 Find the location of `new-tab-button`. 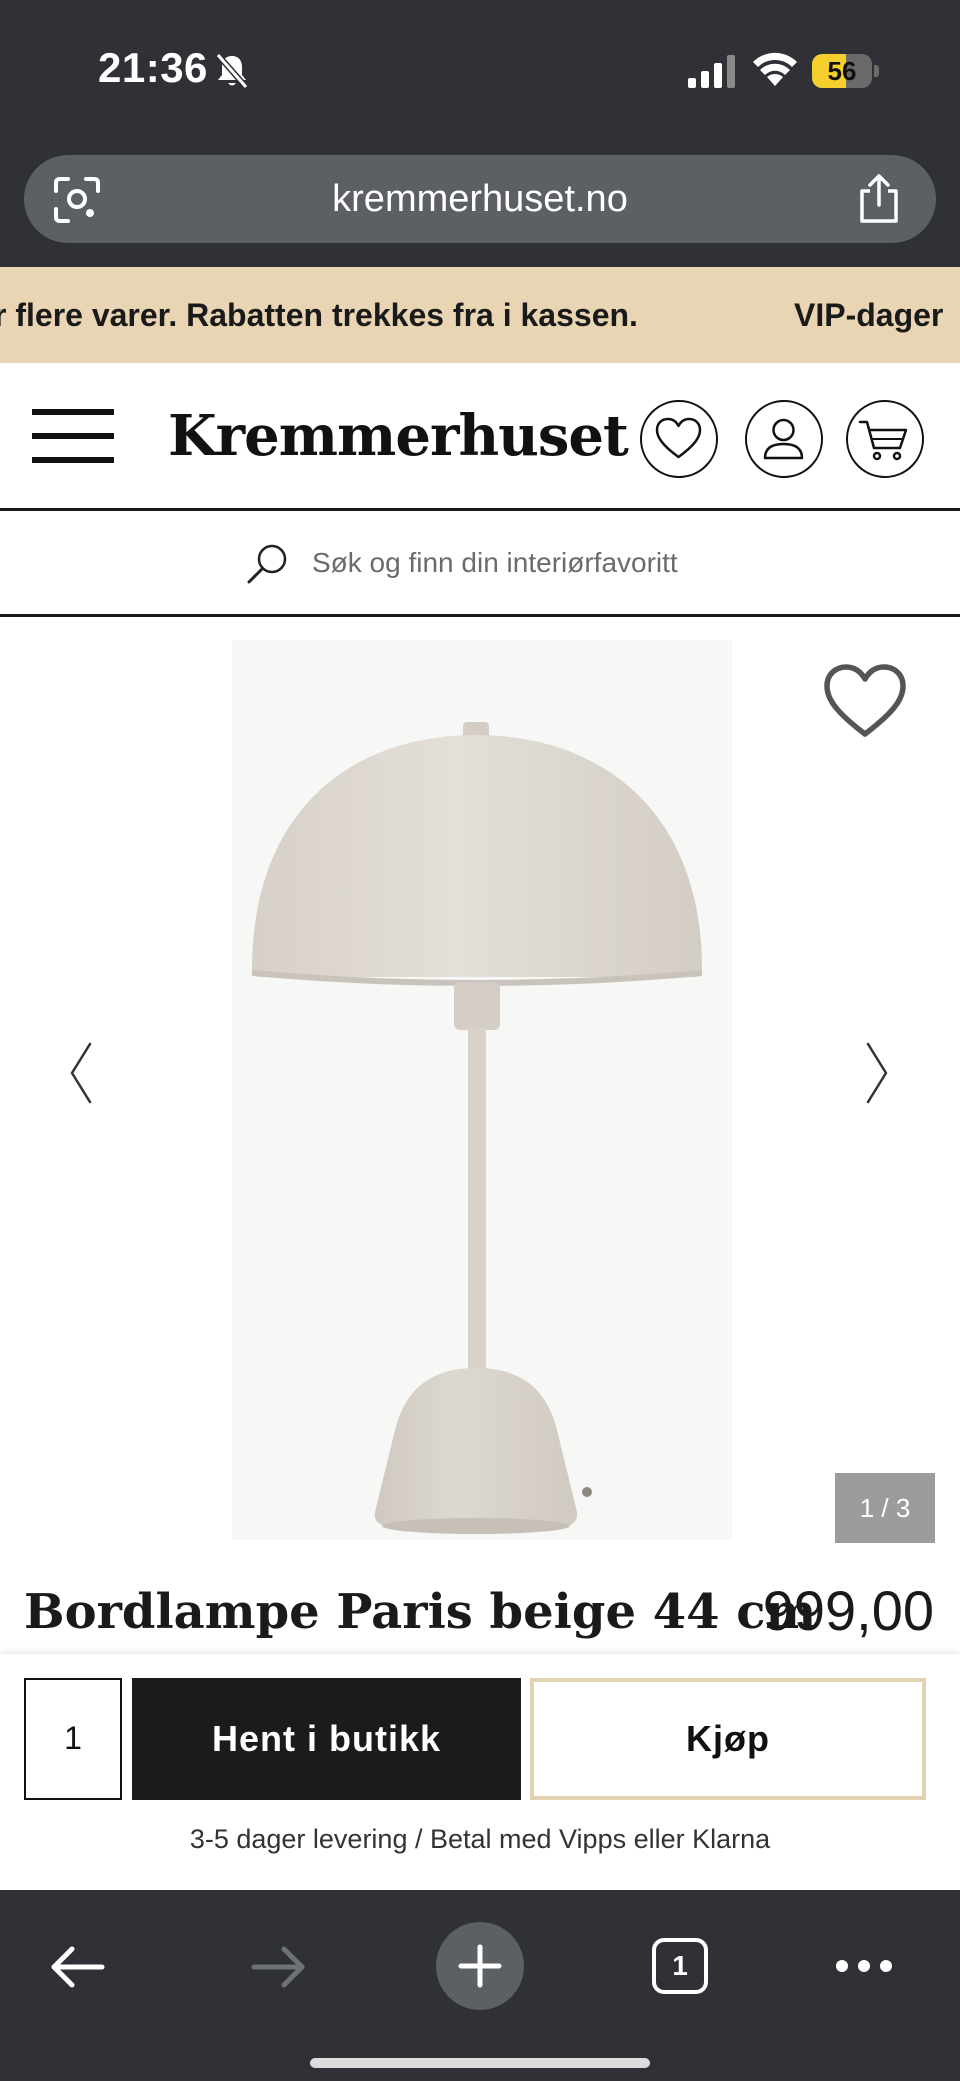

new-tab-button is located at coordinates (480, 1966).